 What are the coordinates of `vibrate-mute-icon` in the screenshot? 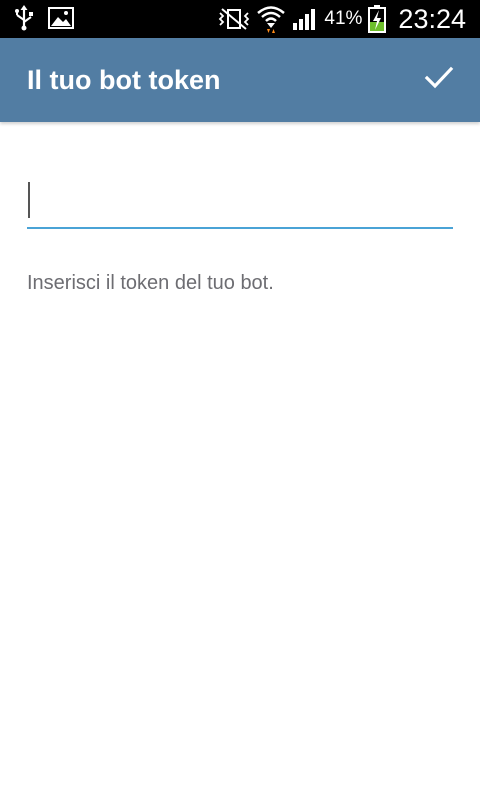 It's located at (234, 19).